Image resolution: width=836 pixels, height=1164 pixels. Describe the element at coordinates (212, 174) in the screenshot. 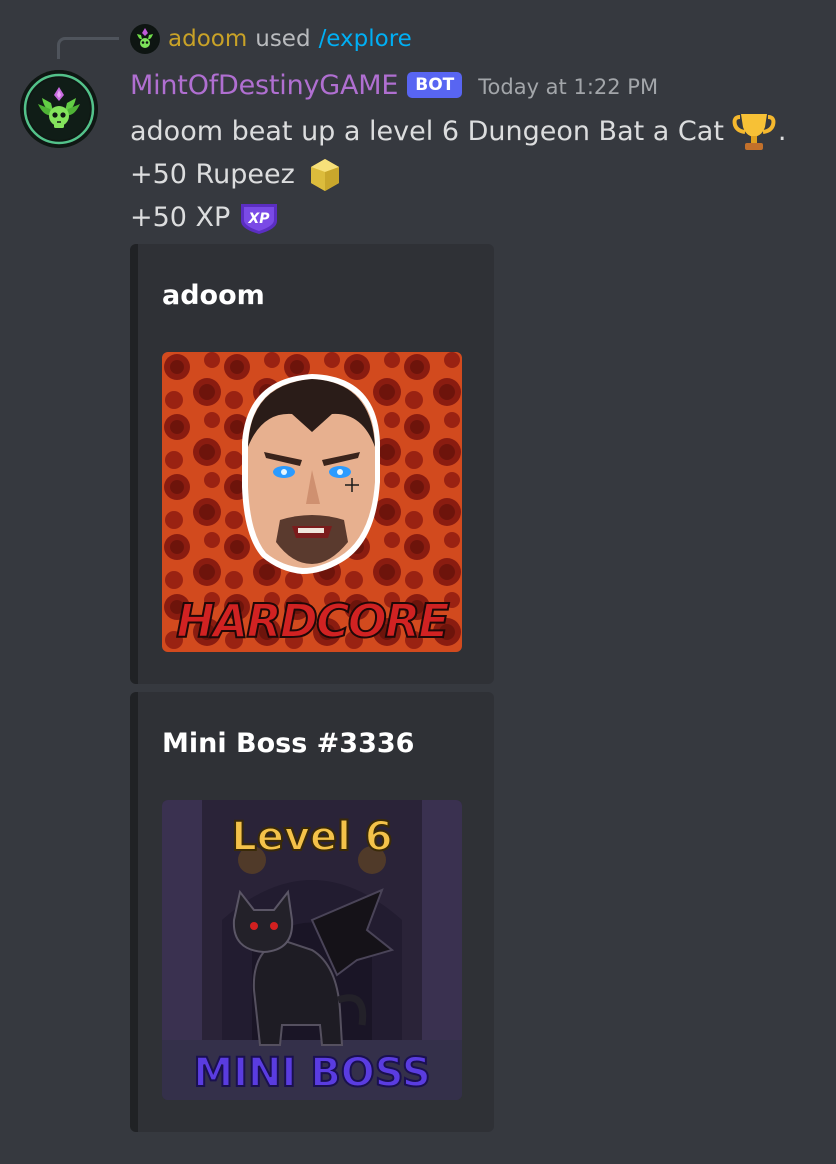

I see `rupeez-text: +50 Rupeez` at that location.